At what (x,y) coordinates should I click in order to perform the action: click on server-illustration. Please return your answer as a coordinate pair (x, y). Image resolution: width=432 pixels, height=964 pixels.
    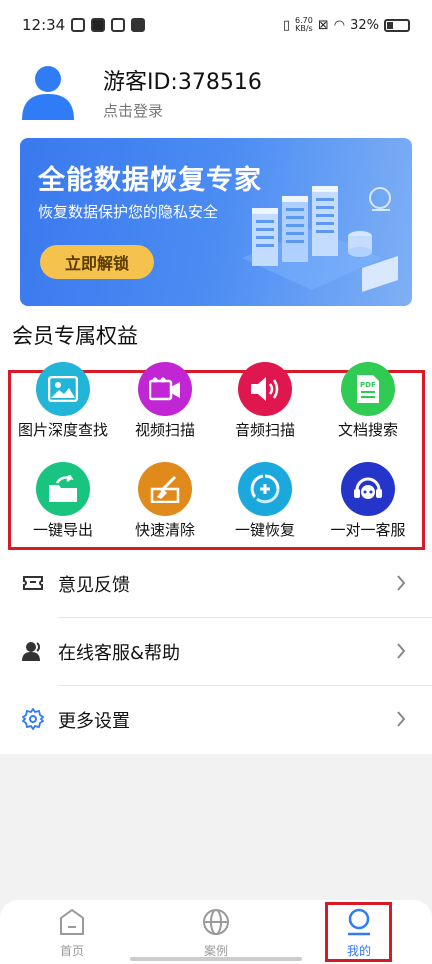
    Looking at the image, I should click on (320, 239).